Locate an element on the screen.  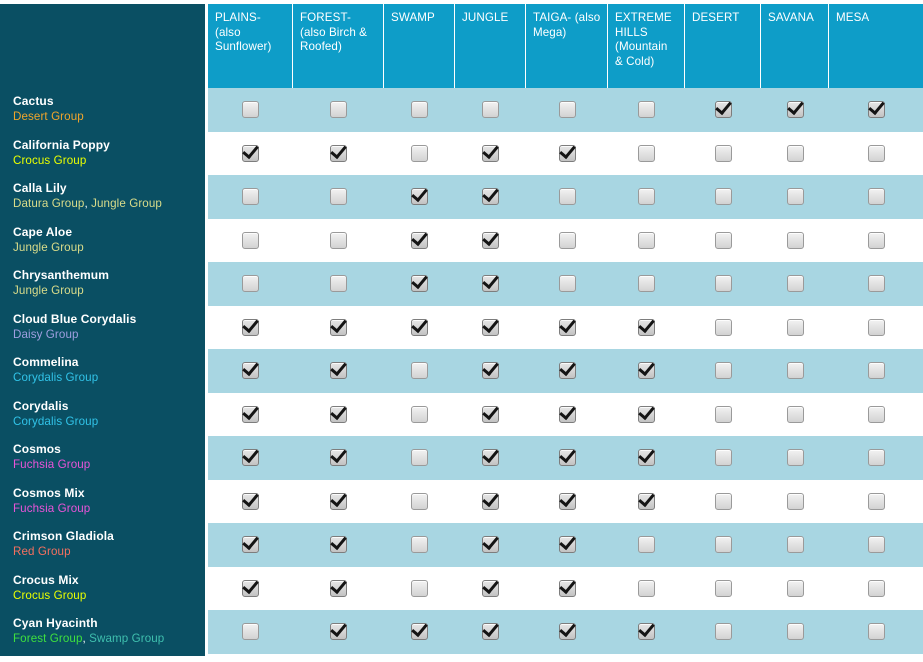
column-header-jungle: JUNGLE is located at coordinates (490, 46).